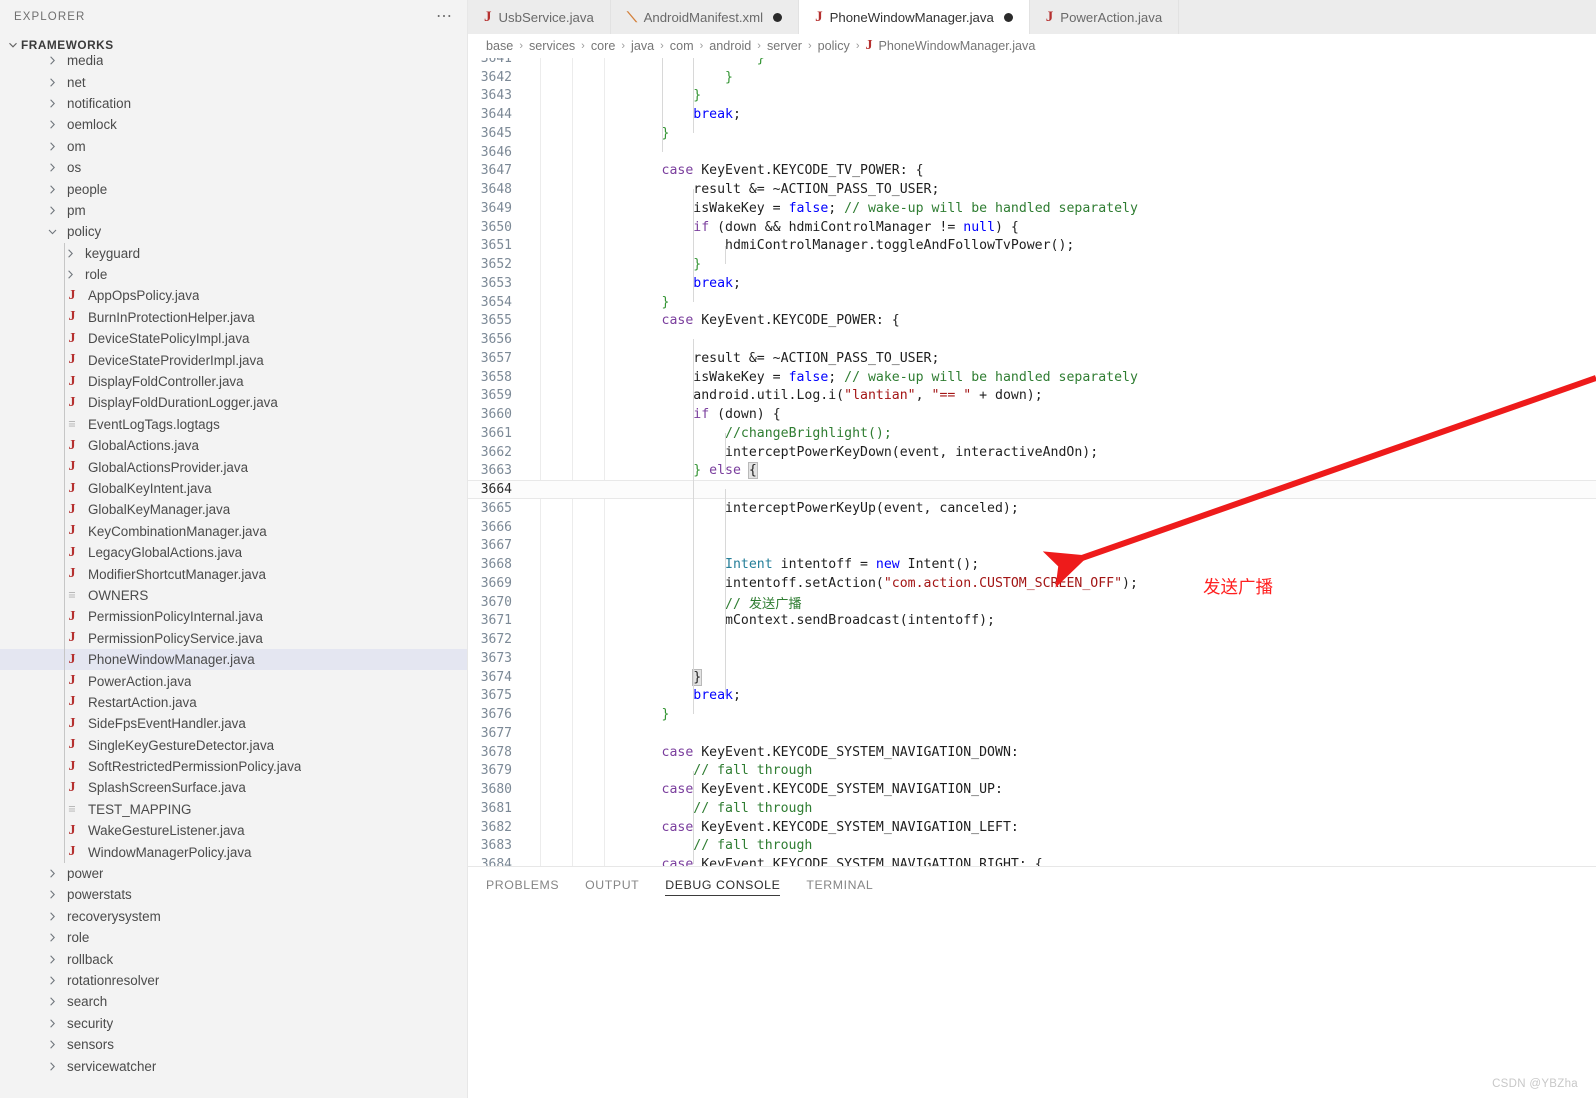 The image size is (1596, 1098). What do you see at coordinates (784, 46) in the screenshot?
I see `breadcrumb-item-server: server` at bounding box center [784, 46].